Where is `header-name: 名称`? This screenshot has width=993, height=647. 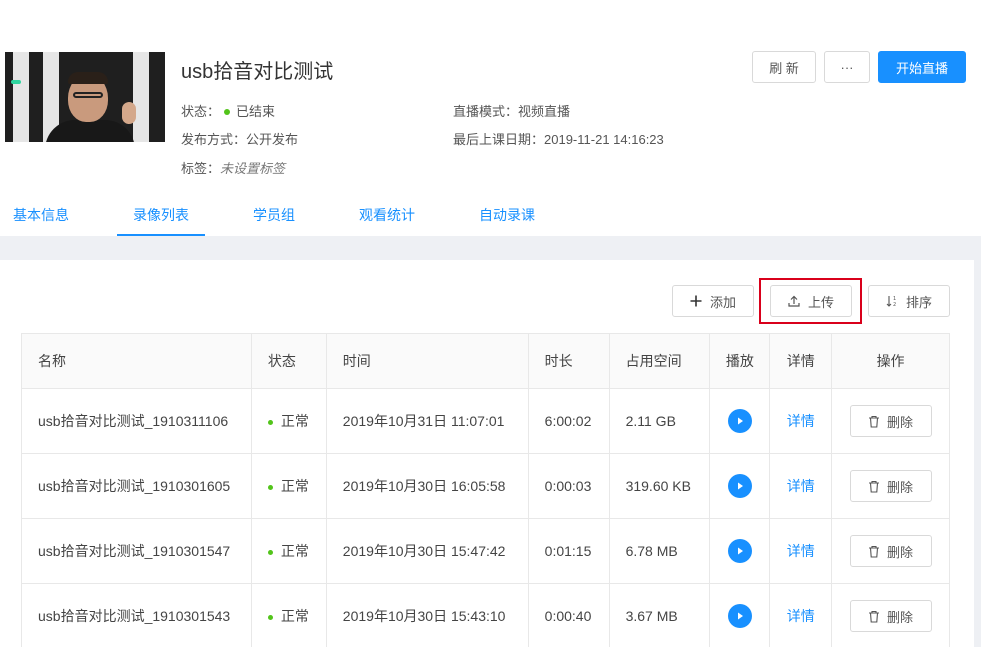 header-name: 名称 is located at coordinates (136, 361).